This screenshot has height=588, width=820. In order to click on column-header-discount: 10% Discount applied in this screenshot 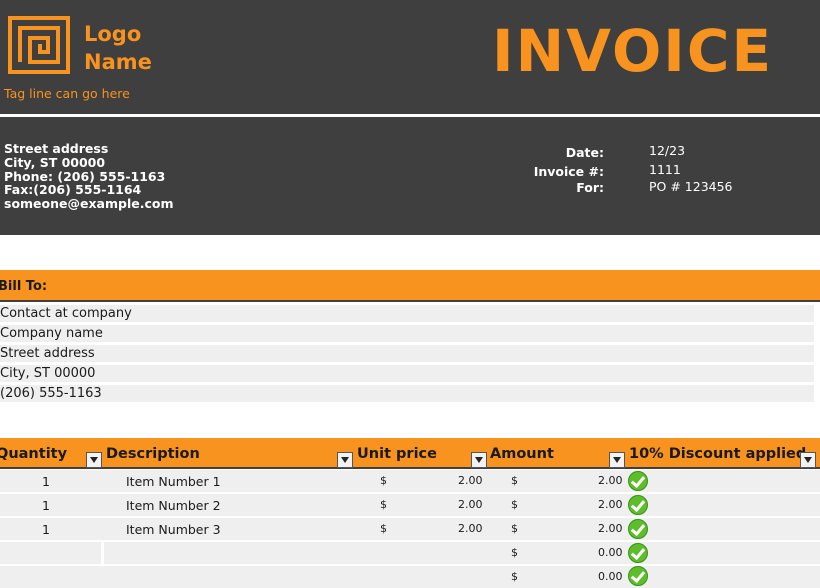, I will do `click(718, 454)`.